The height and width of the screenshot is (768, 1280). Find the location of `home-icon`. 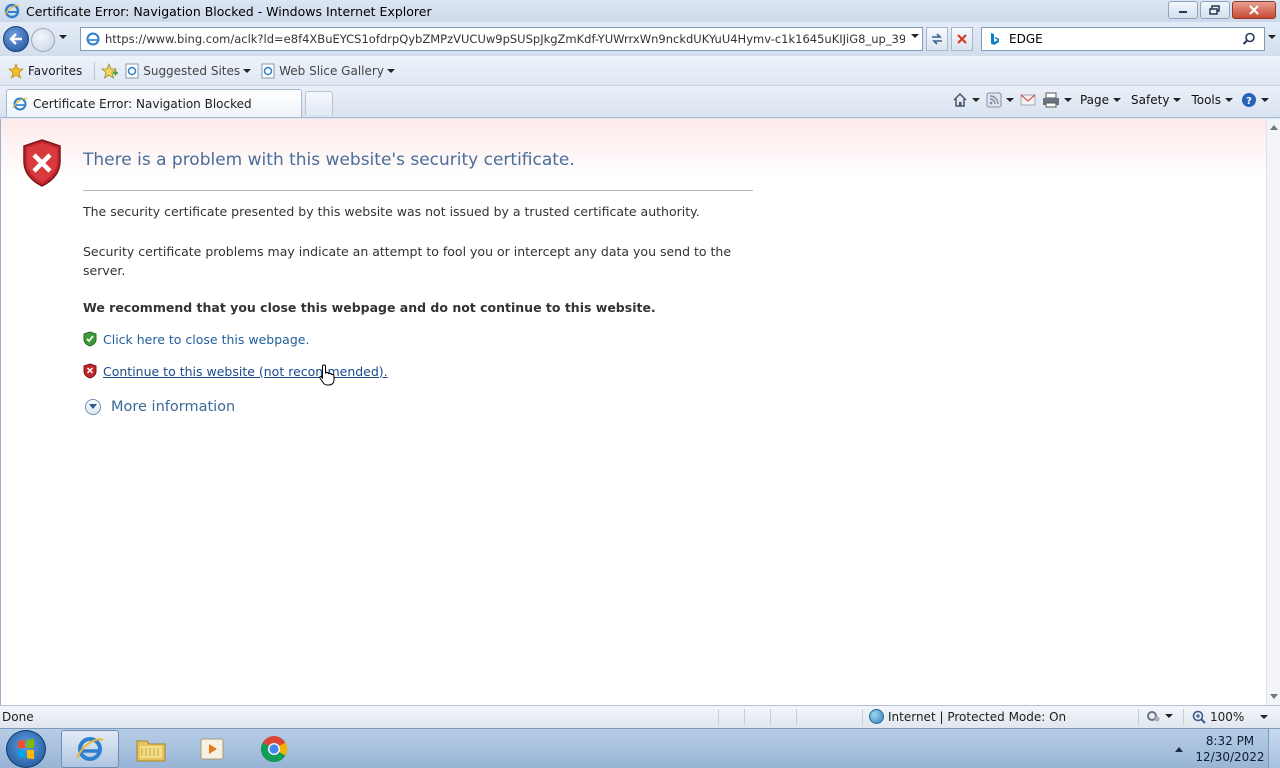

home-icon is located at coordinates (960, 99).